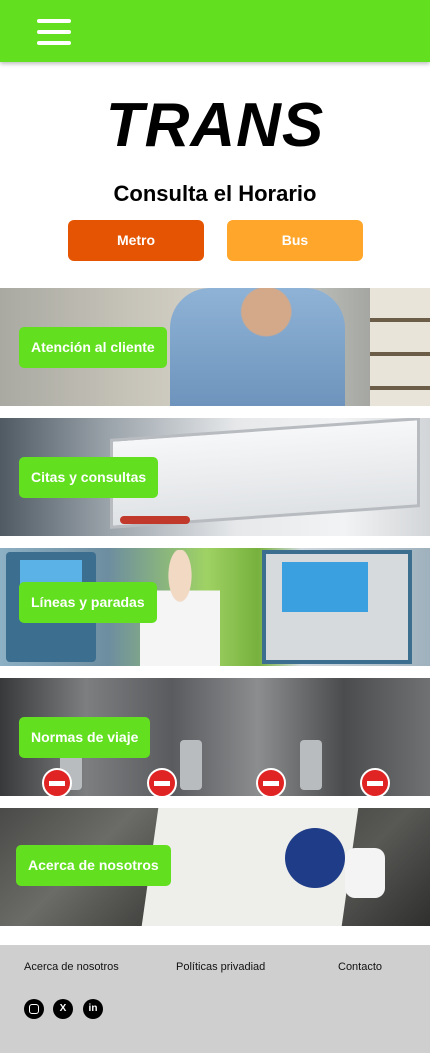 The height and width of the screenshot is (1053, 430). Describe the element at coordinates (220, 967) in the screenshot. I see `footer-link-privacy: Políticas privadiad` at that location.